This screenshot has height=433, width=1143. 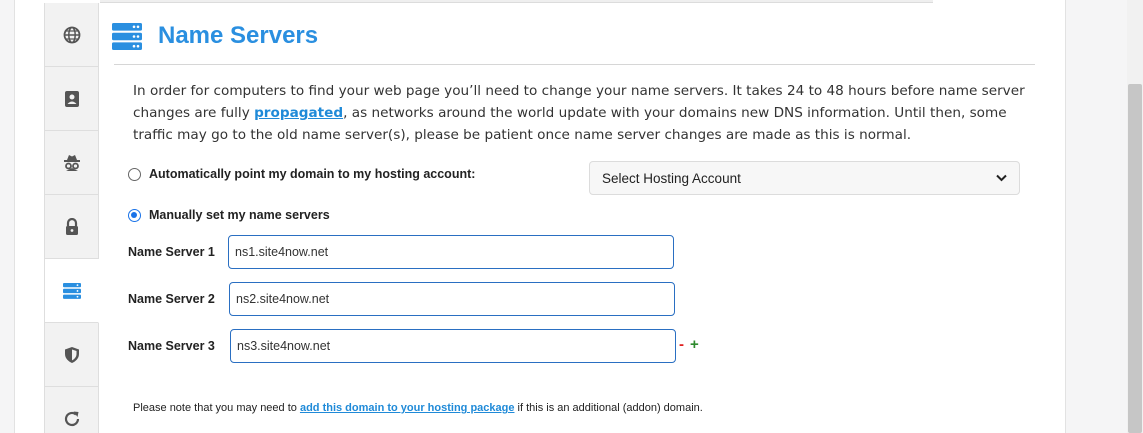 I want to click on tab-security, so click(x=71, y=355).